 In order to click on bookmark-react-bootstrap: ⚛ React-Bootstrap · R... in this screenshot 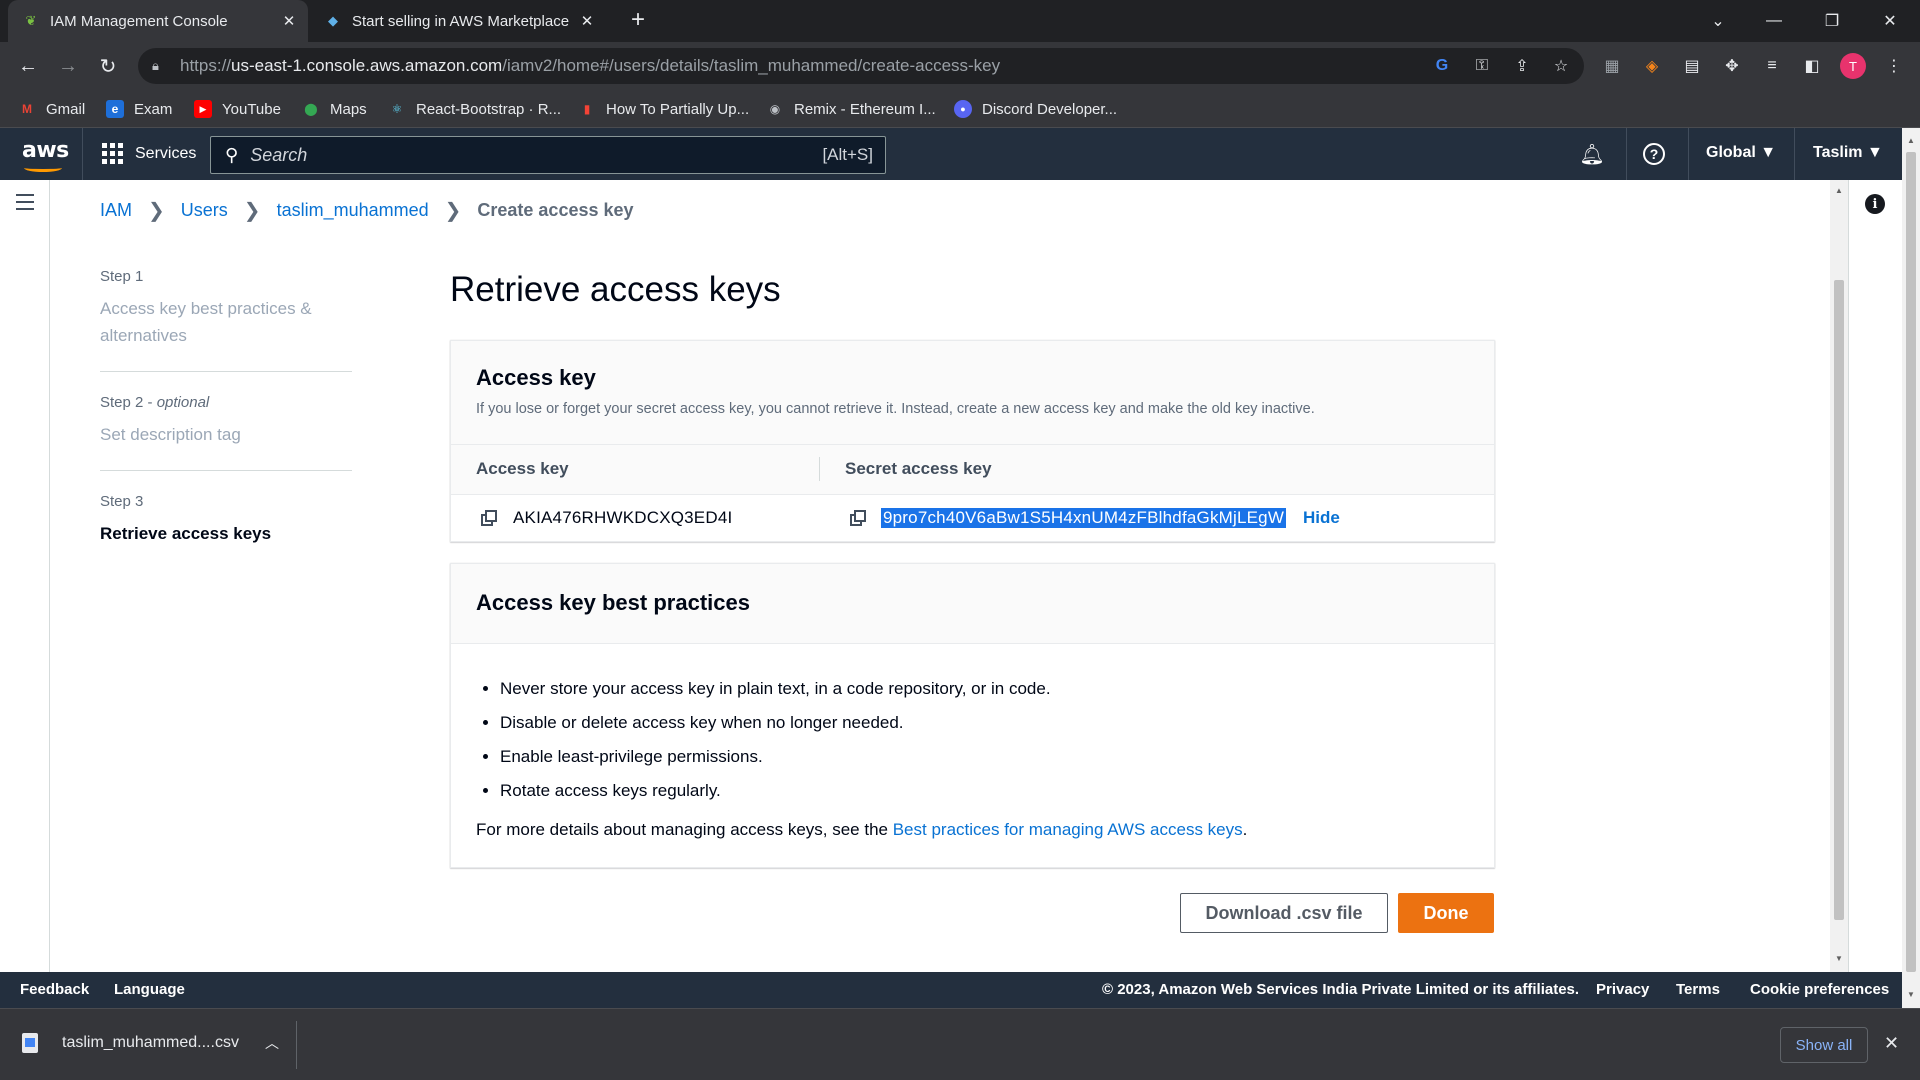, I will do `click(474, 109)`.